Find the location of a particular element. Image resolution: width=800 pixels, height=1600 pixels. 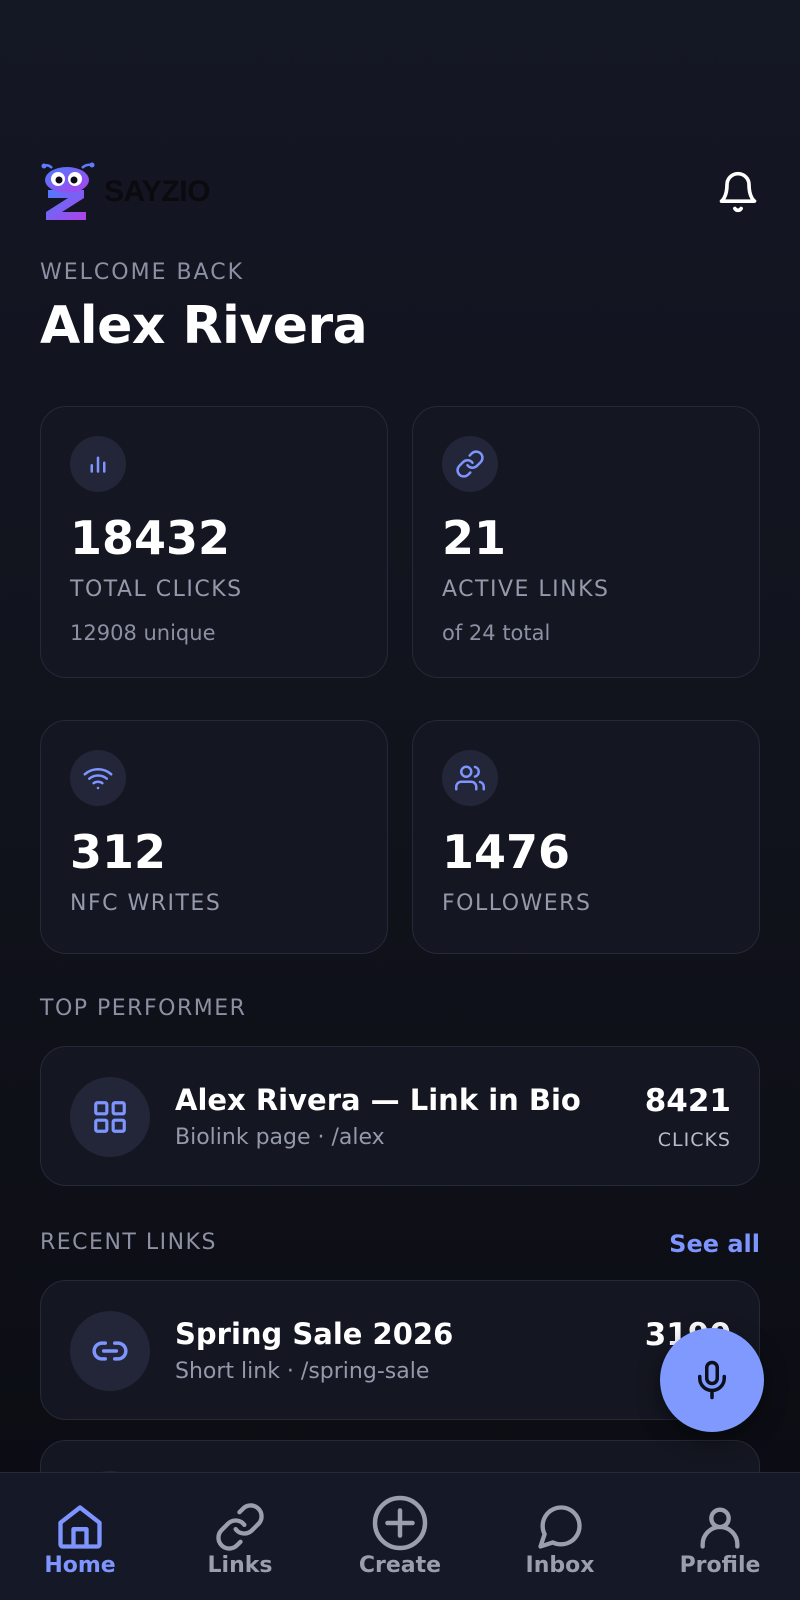

logo-mascot-icon is located at coordinates (68, 191).